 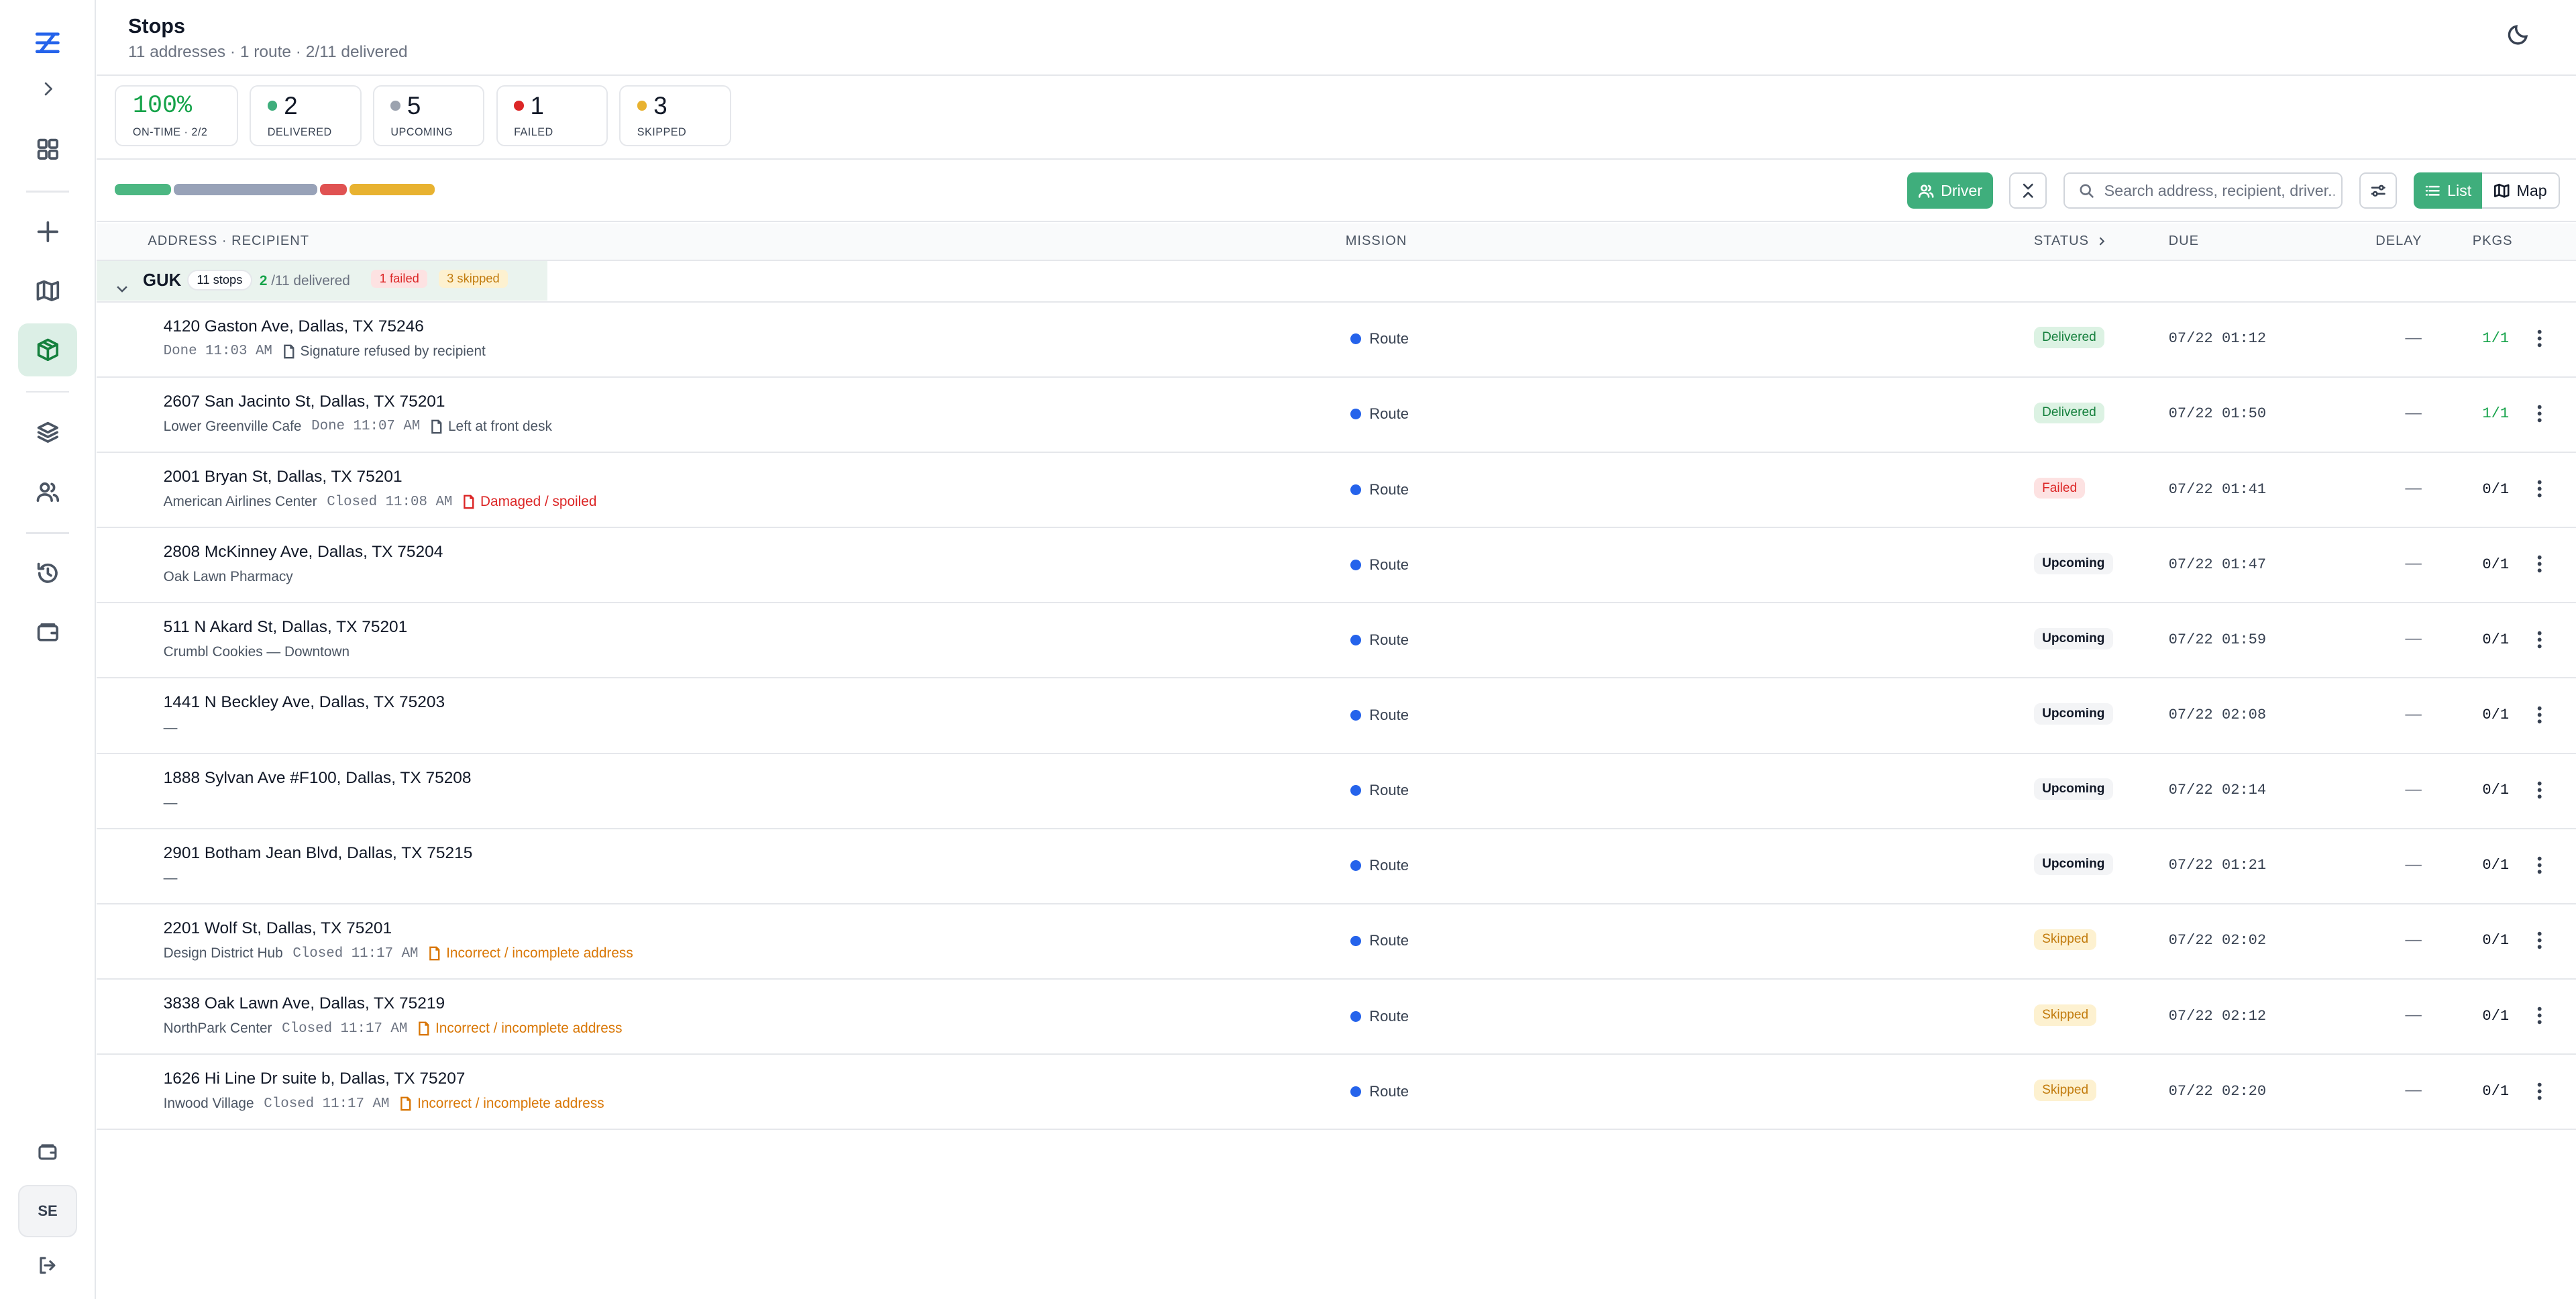 I want to click on chevron-down-icon, so click(x=122, y=283).